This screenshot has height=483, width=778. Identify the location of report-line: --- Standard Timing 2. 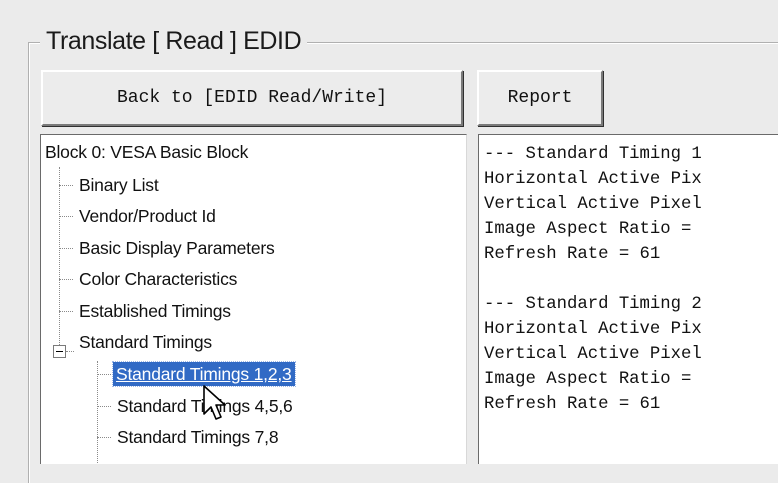
(593, 304).